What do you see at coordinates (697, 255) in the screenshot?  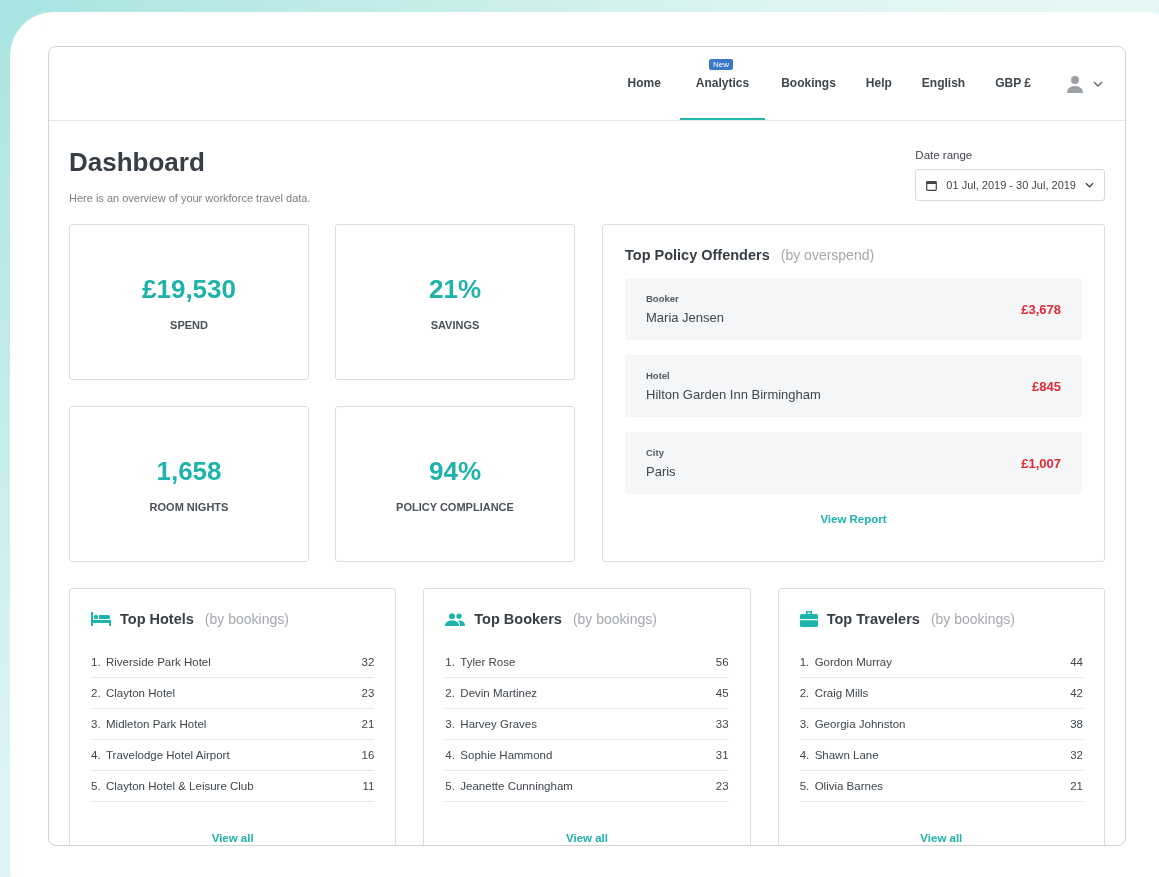 I see `card-title: Top Policy Offenders` at bounding box center [697, 255].